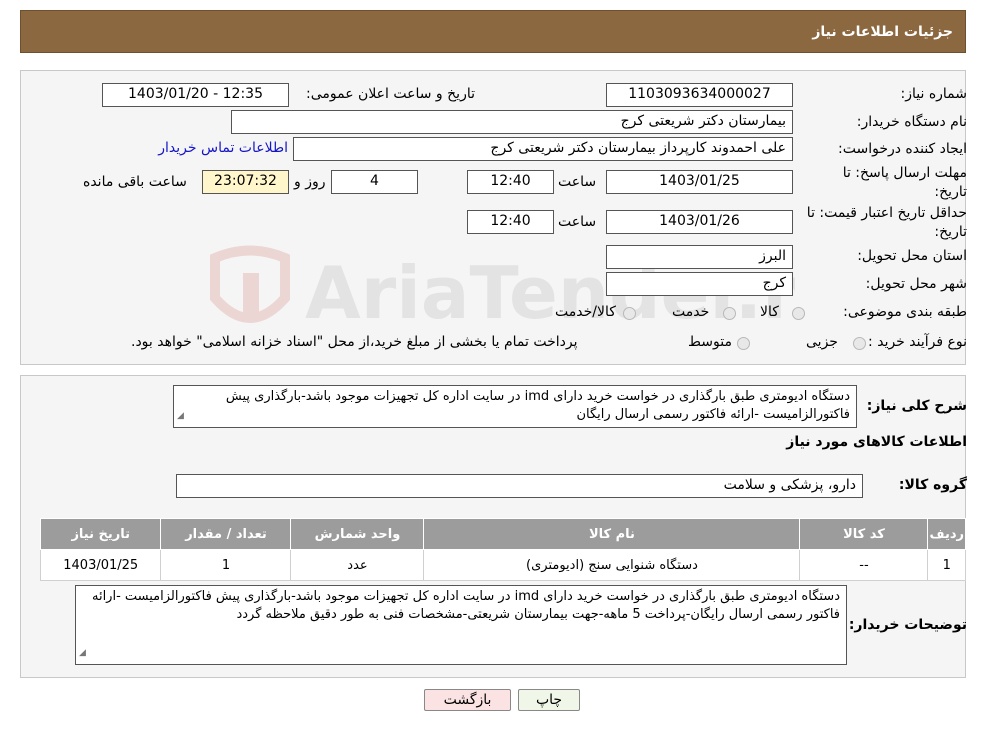 The height and width of the screenshot is (733, 985). Describe the element at coordinates (374, 182) in the screenshot. I see `days-remaining-field: 4` at that location.